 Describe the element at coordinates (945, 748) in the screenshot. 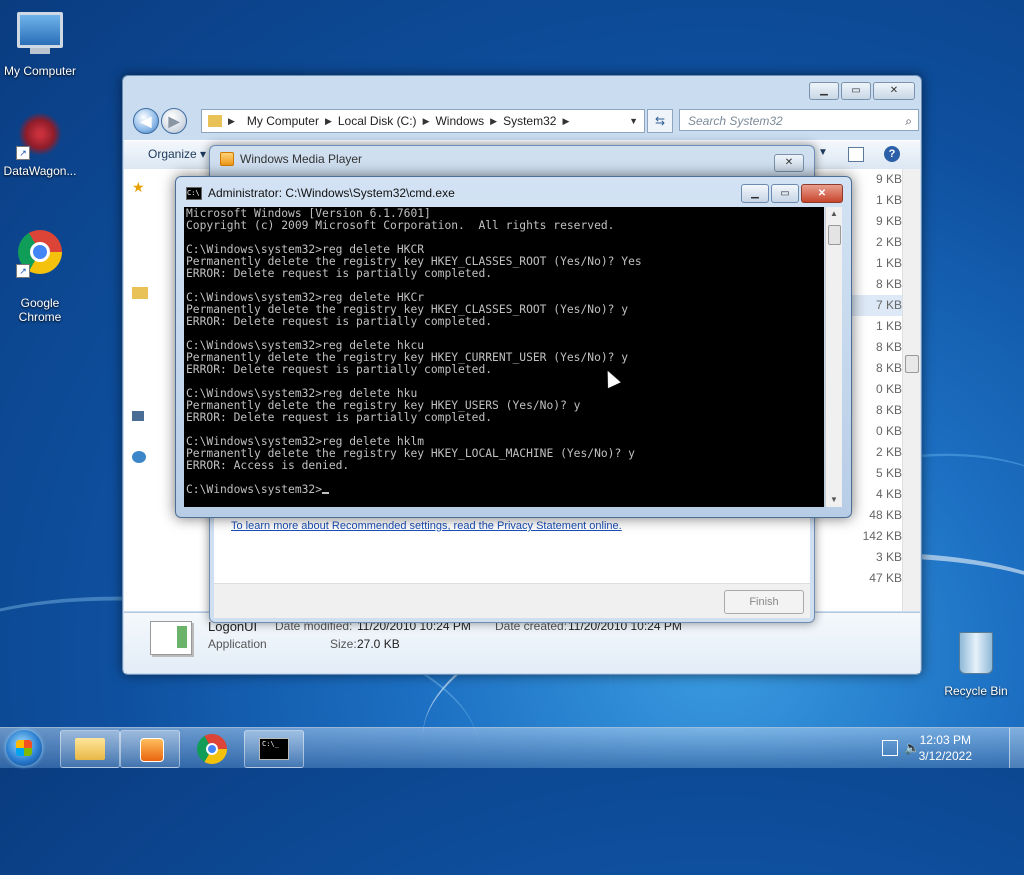

I see `clock: 12:03 PM 3/12/2022` at that location.